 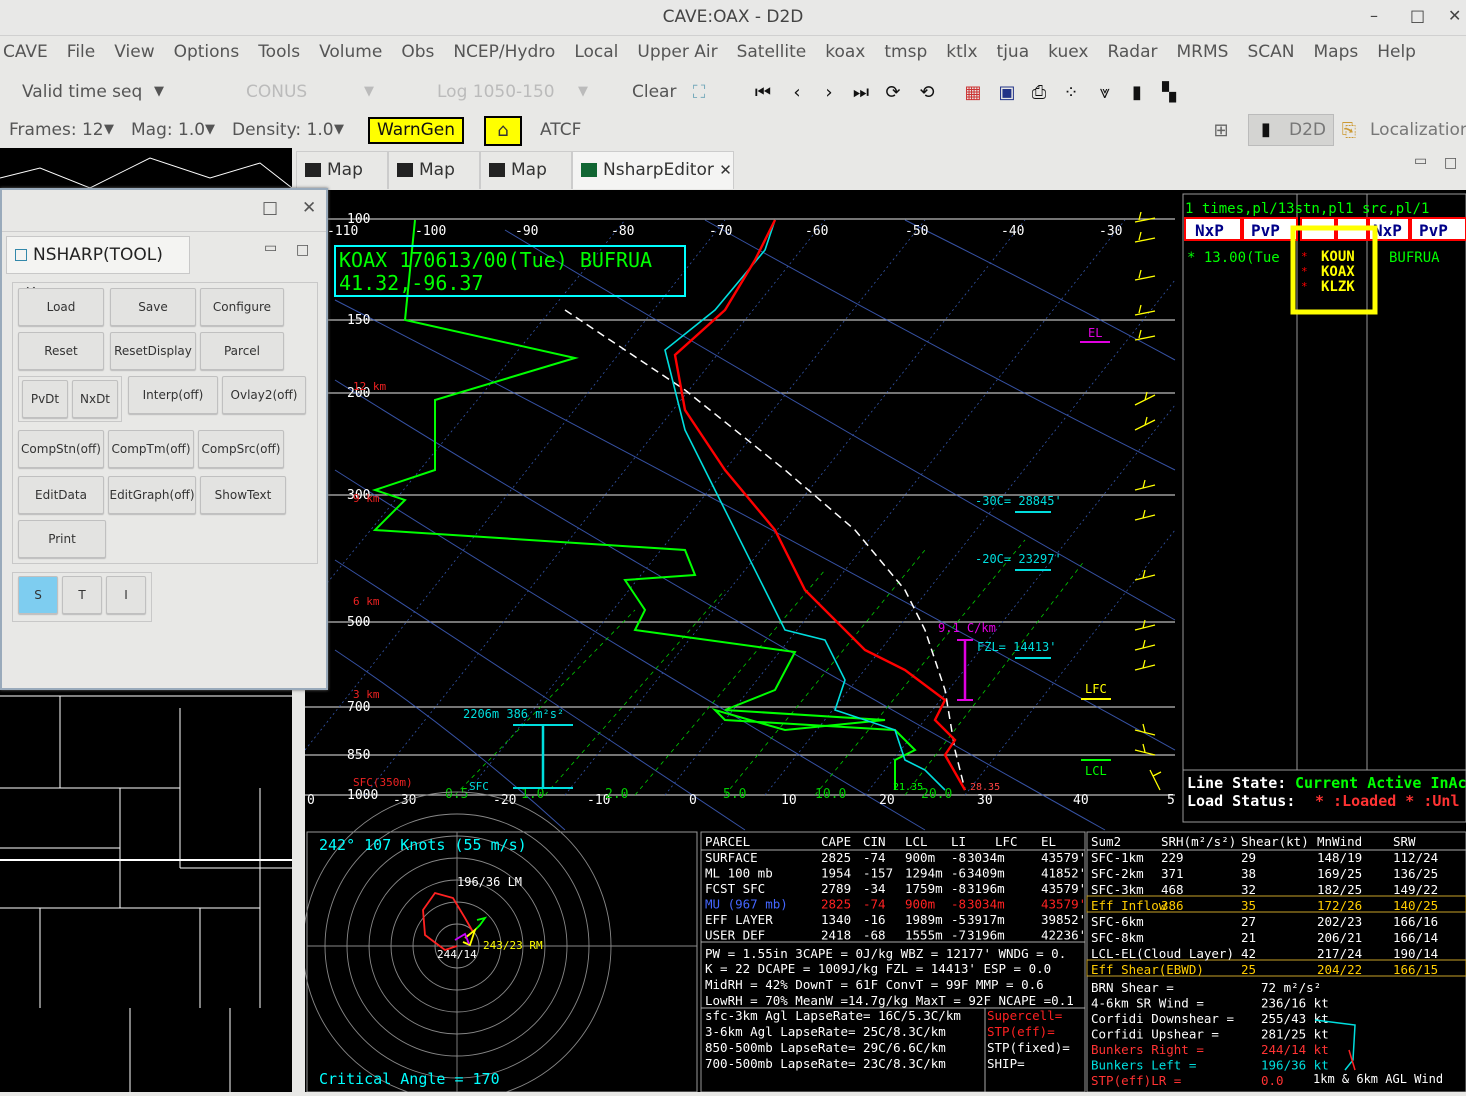 What do you see at coordinates (504, 52) in the screenshot?
I see `menu-ncep-hydro: NCEP/Hydro` at bounding box center [504, 52].